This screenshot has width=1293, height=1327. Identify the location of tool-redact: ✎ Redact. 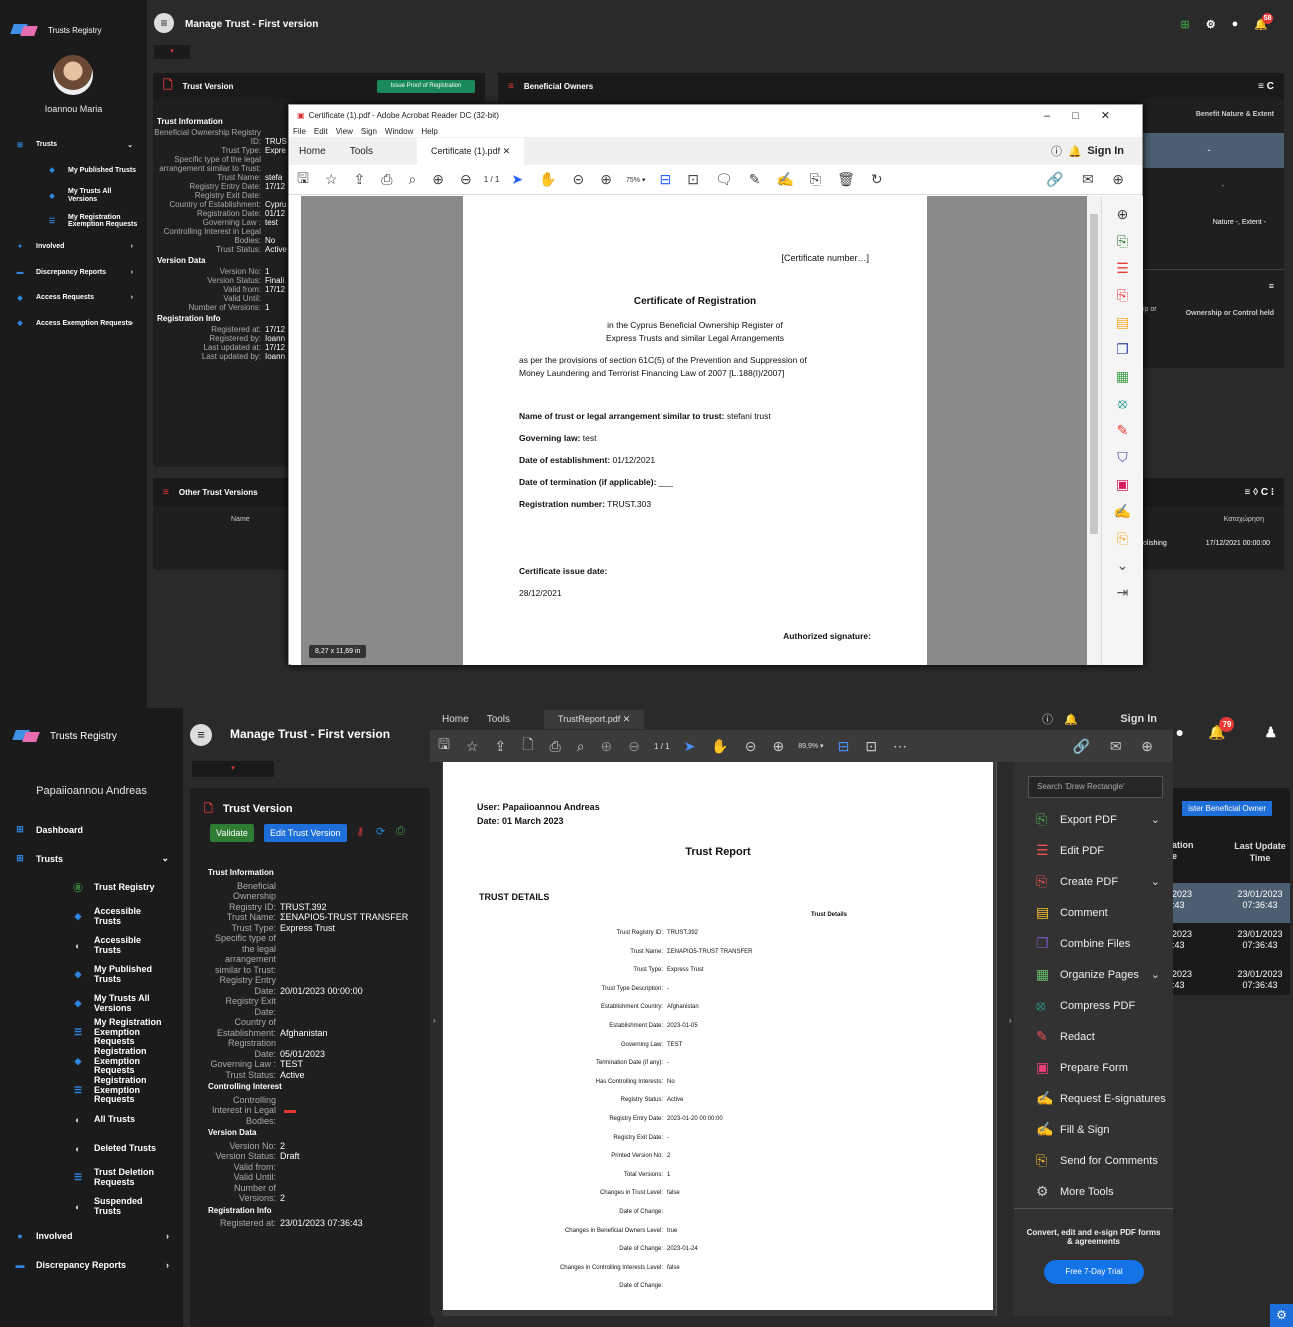
(1098, 1036).